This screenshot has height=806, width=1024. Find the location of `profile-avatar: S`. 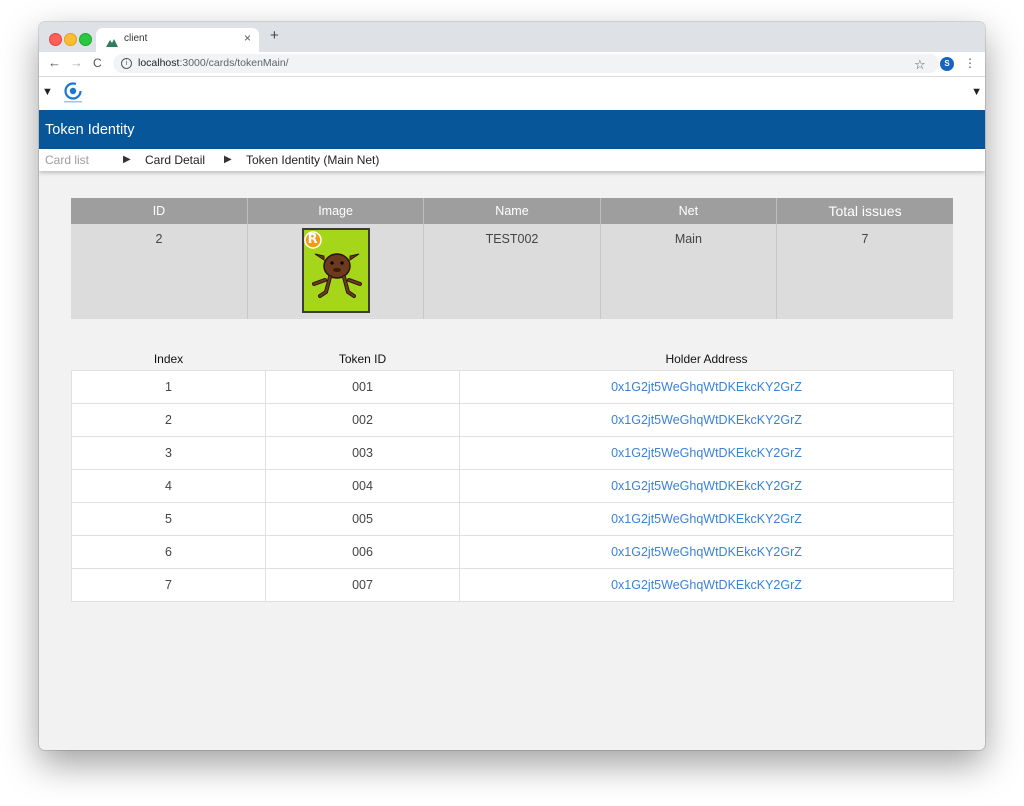

profile-avatar: S is located at coordinates (947, 64).